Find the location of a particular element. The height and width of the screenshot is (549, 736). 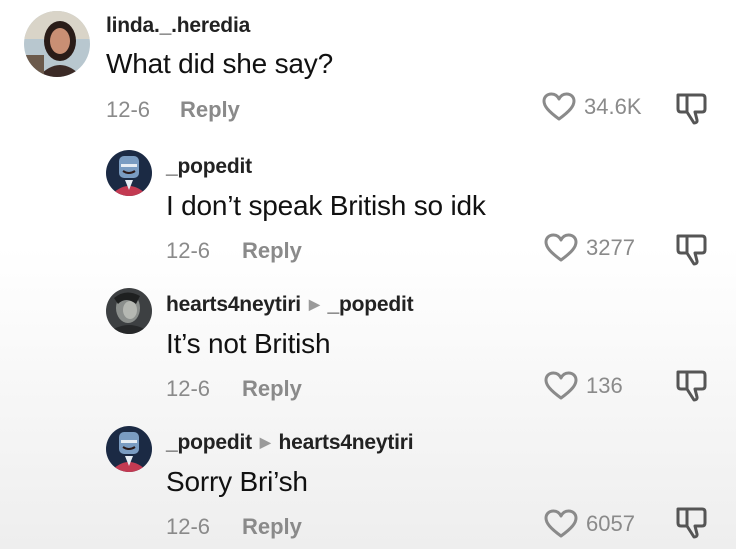

comment-username: _popedit is located at coordinates (209, 167).